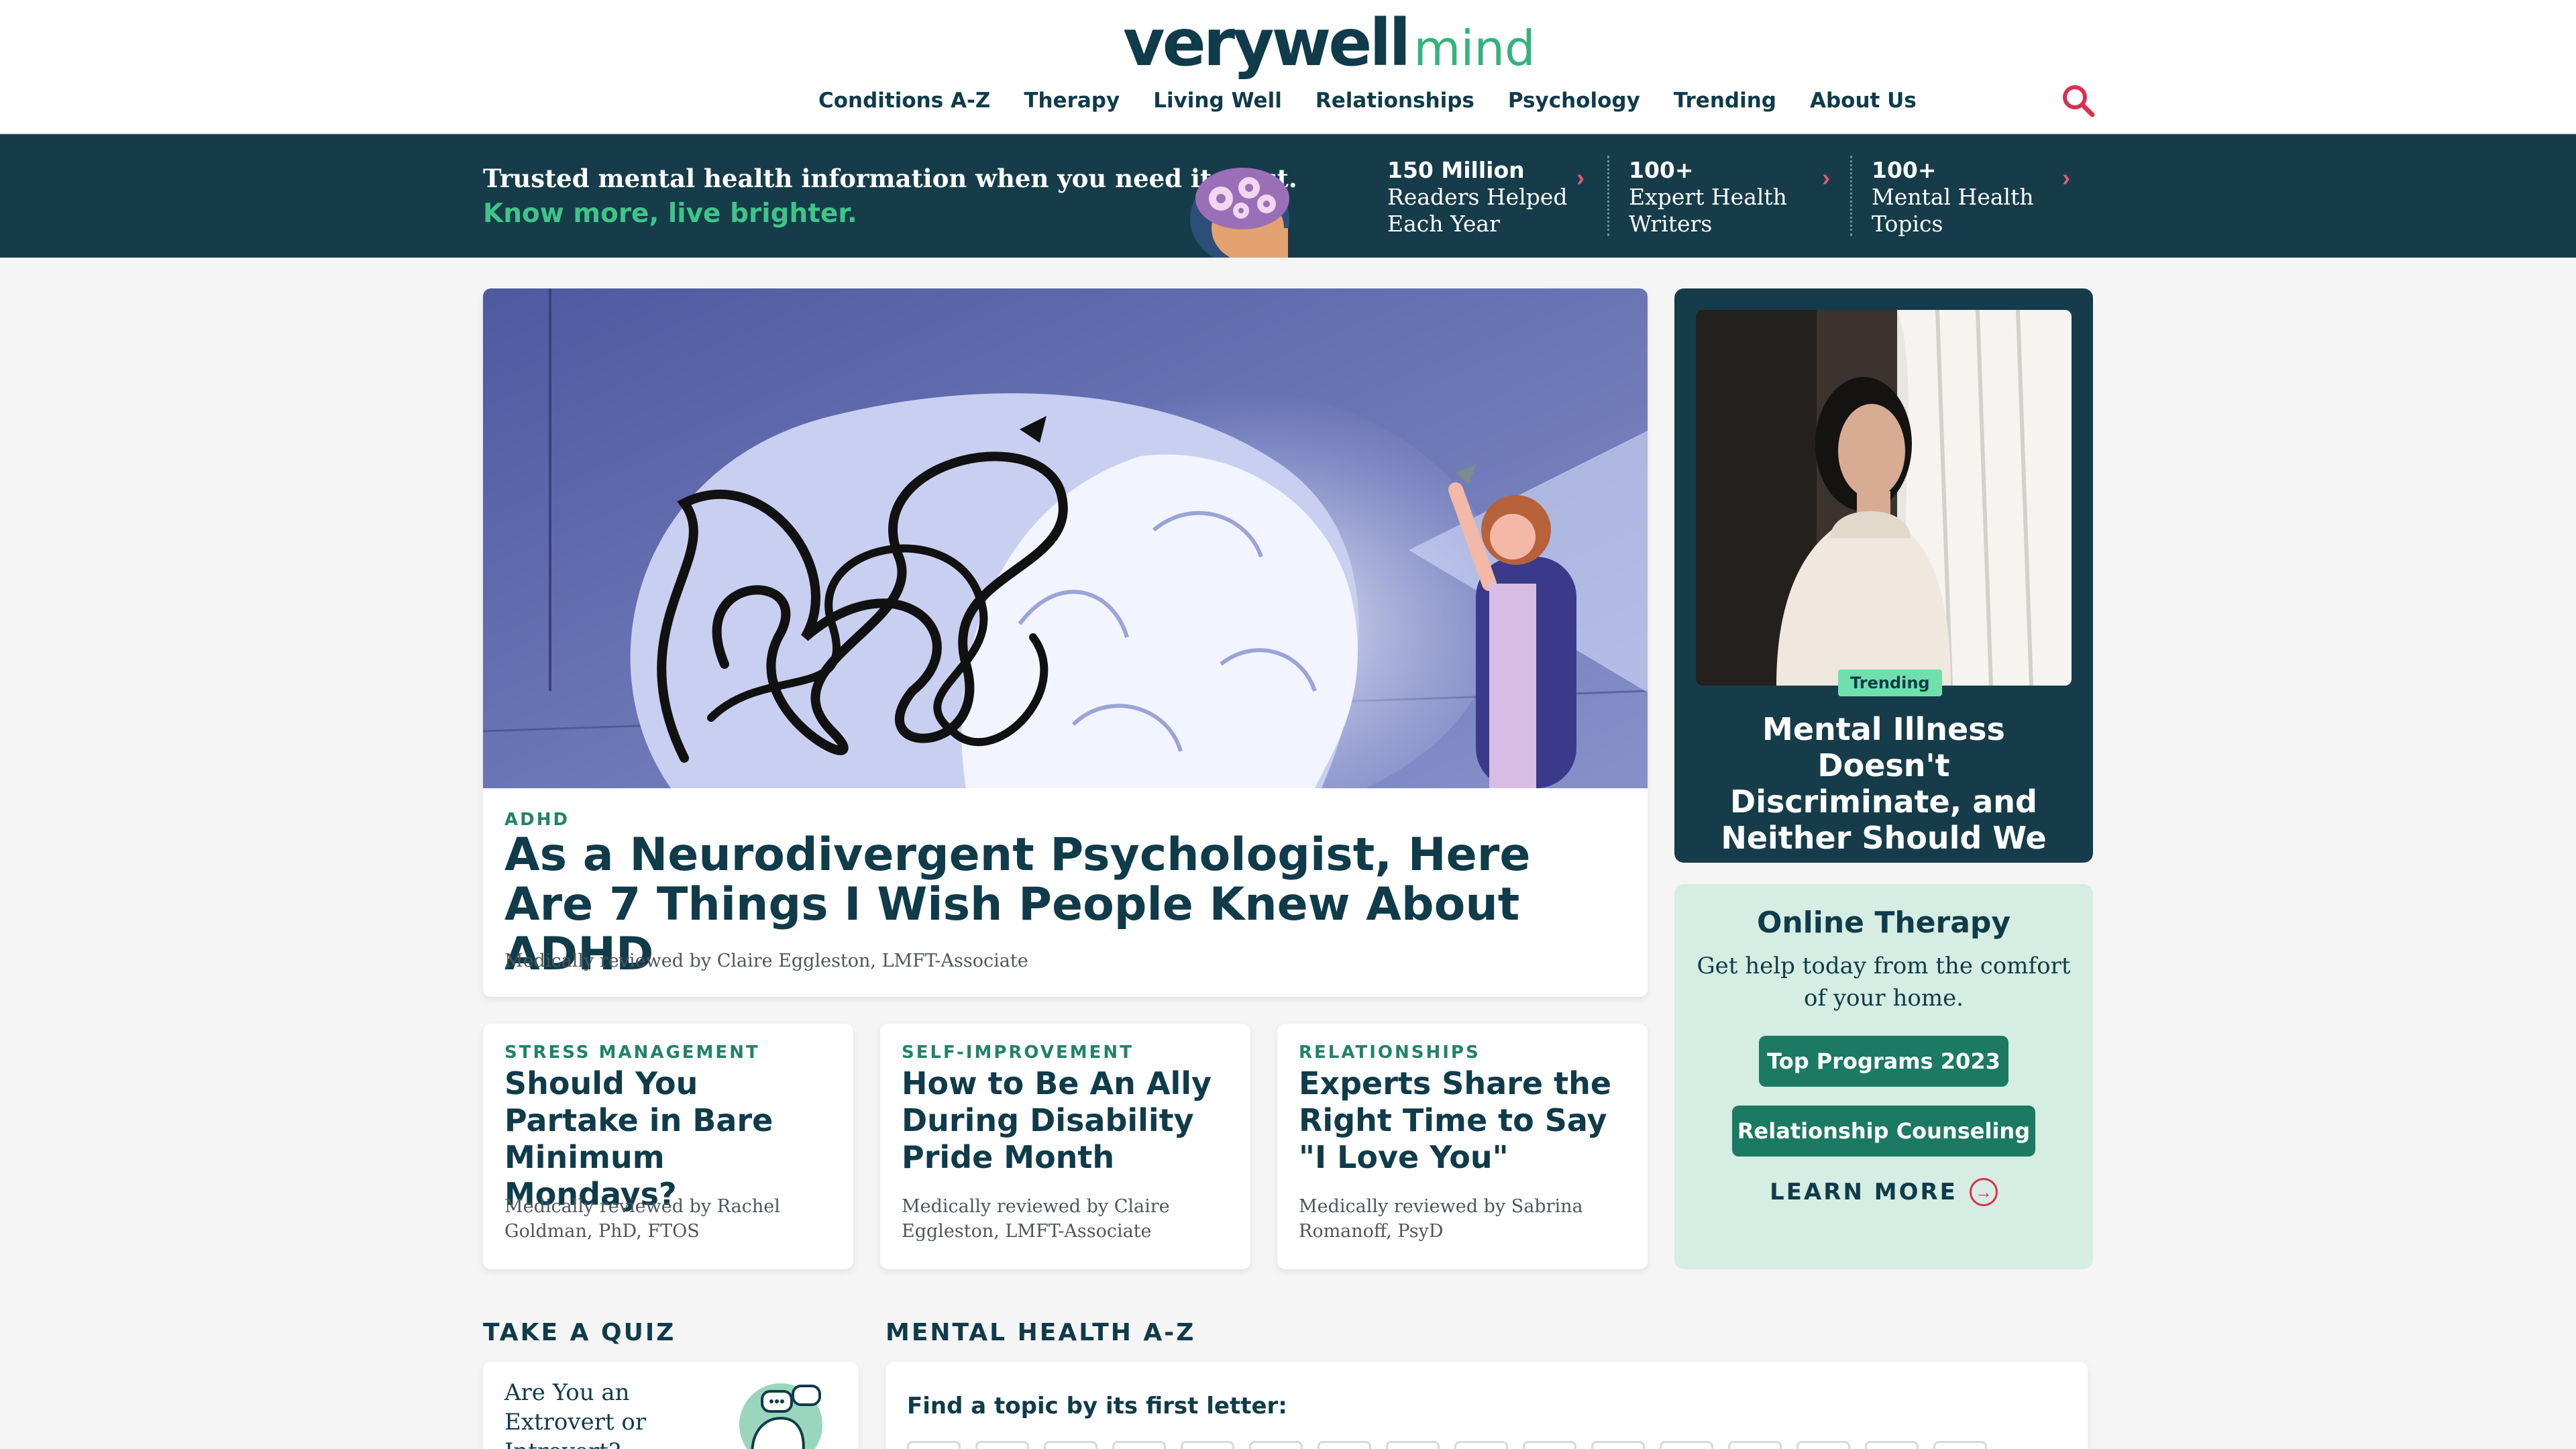  What do you see at coordinates (1217, 101) in the screenshot?
I see `nav-living-well: Living Well` at bounding box center [1217, 101].